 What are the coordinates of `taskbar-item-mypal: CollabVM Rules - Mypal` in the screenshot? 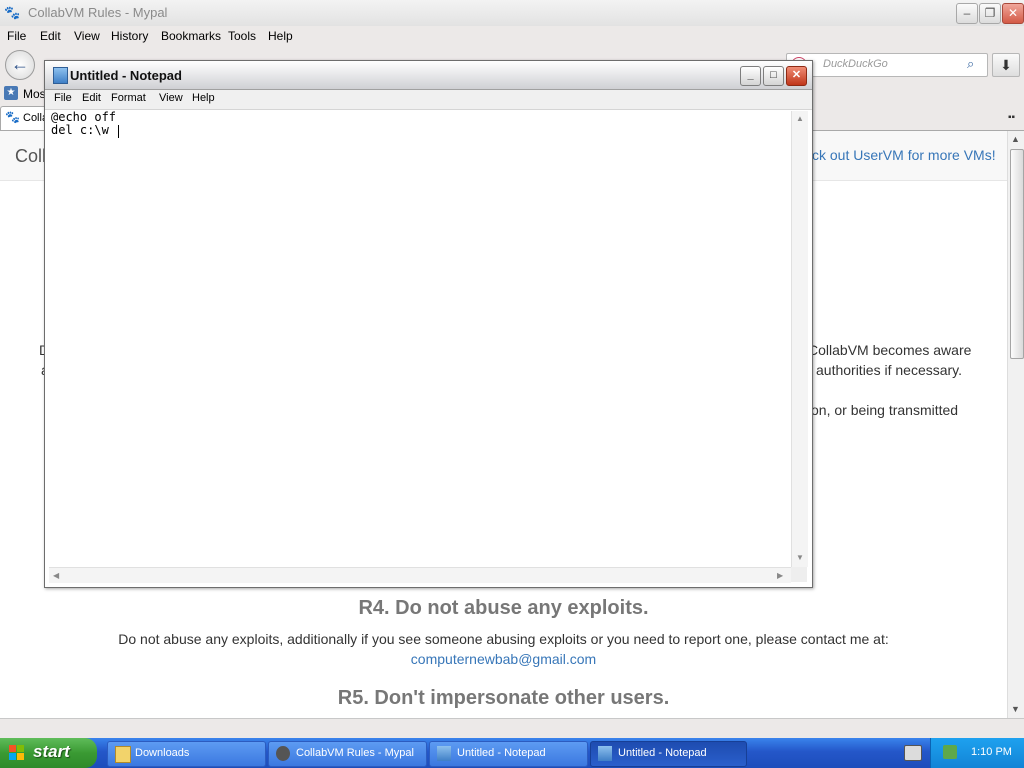 It's located at (347, 754).